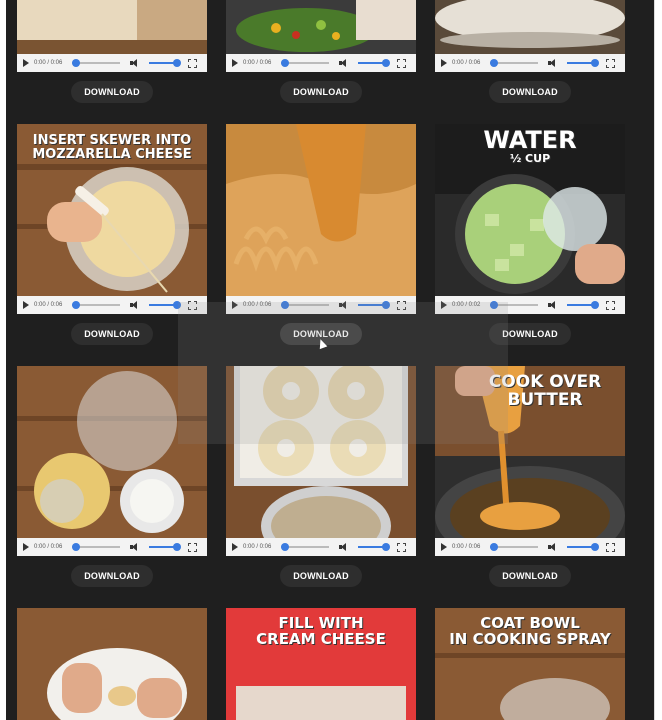 The image size is (662, 720). I want to click on page-edge, so click(658, 360).